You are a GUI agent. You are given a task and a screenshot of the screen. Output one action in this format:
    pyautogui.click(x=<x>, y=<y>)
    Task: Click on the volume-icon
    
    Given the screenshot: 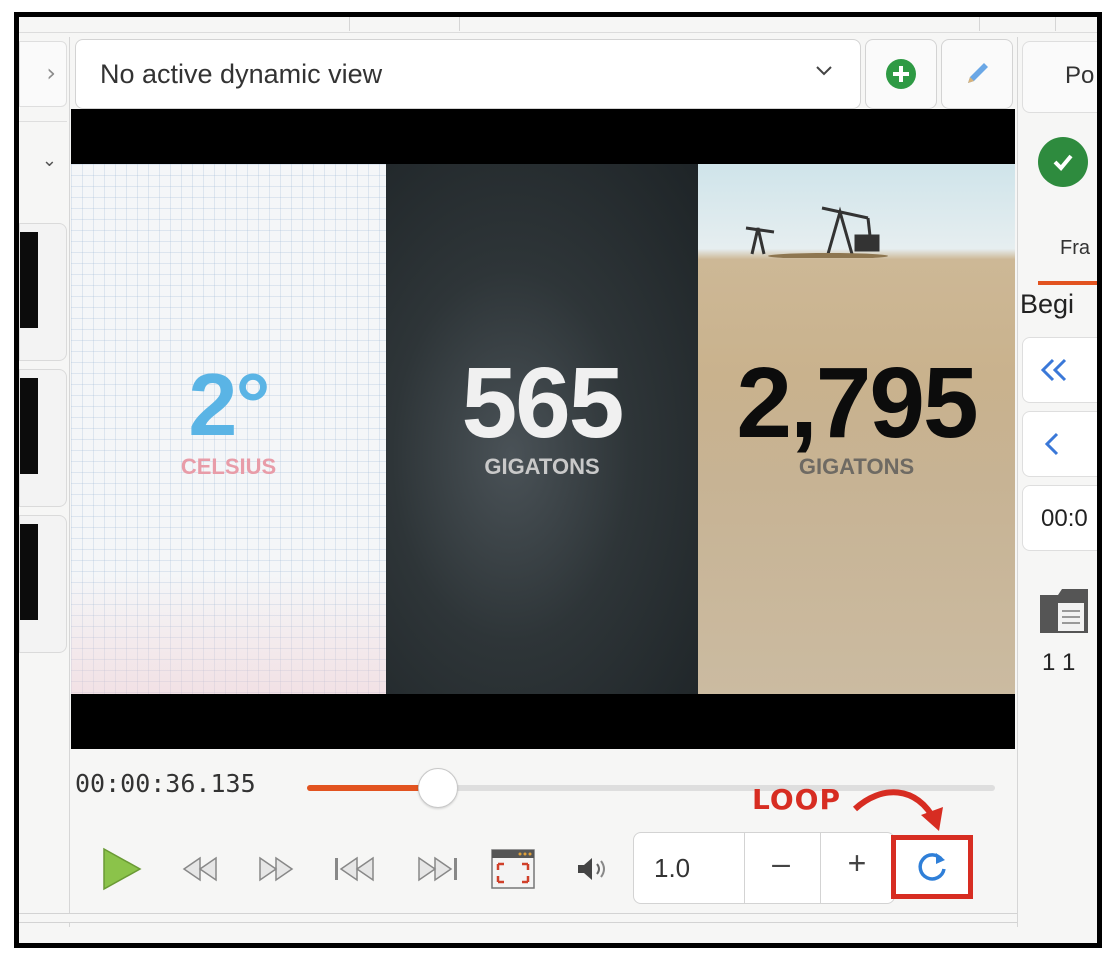 What is the action you would take?
    pyautogui.click(x=591, y=869)
    